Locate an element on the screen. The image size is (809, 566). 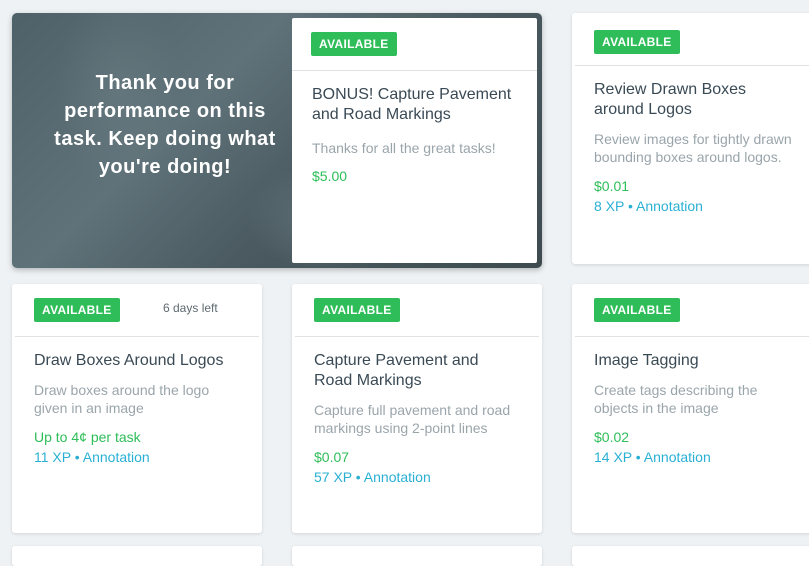
task-description: Thanks for all the great tasks! is located at coordinates (404, 148).